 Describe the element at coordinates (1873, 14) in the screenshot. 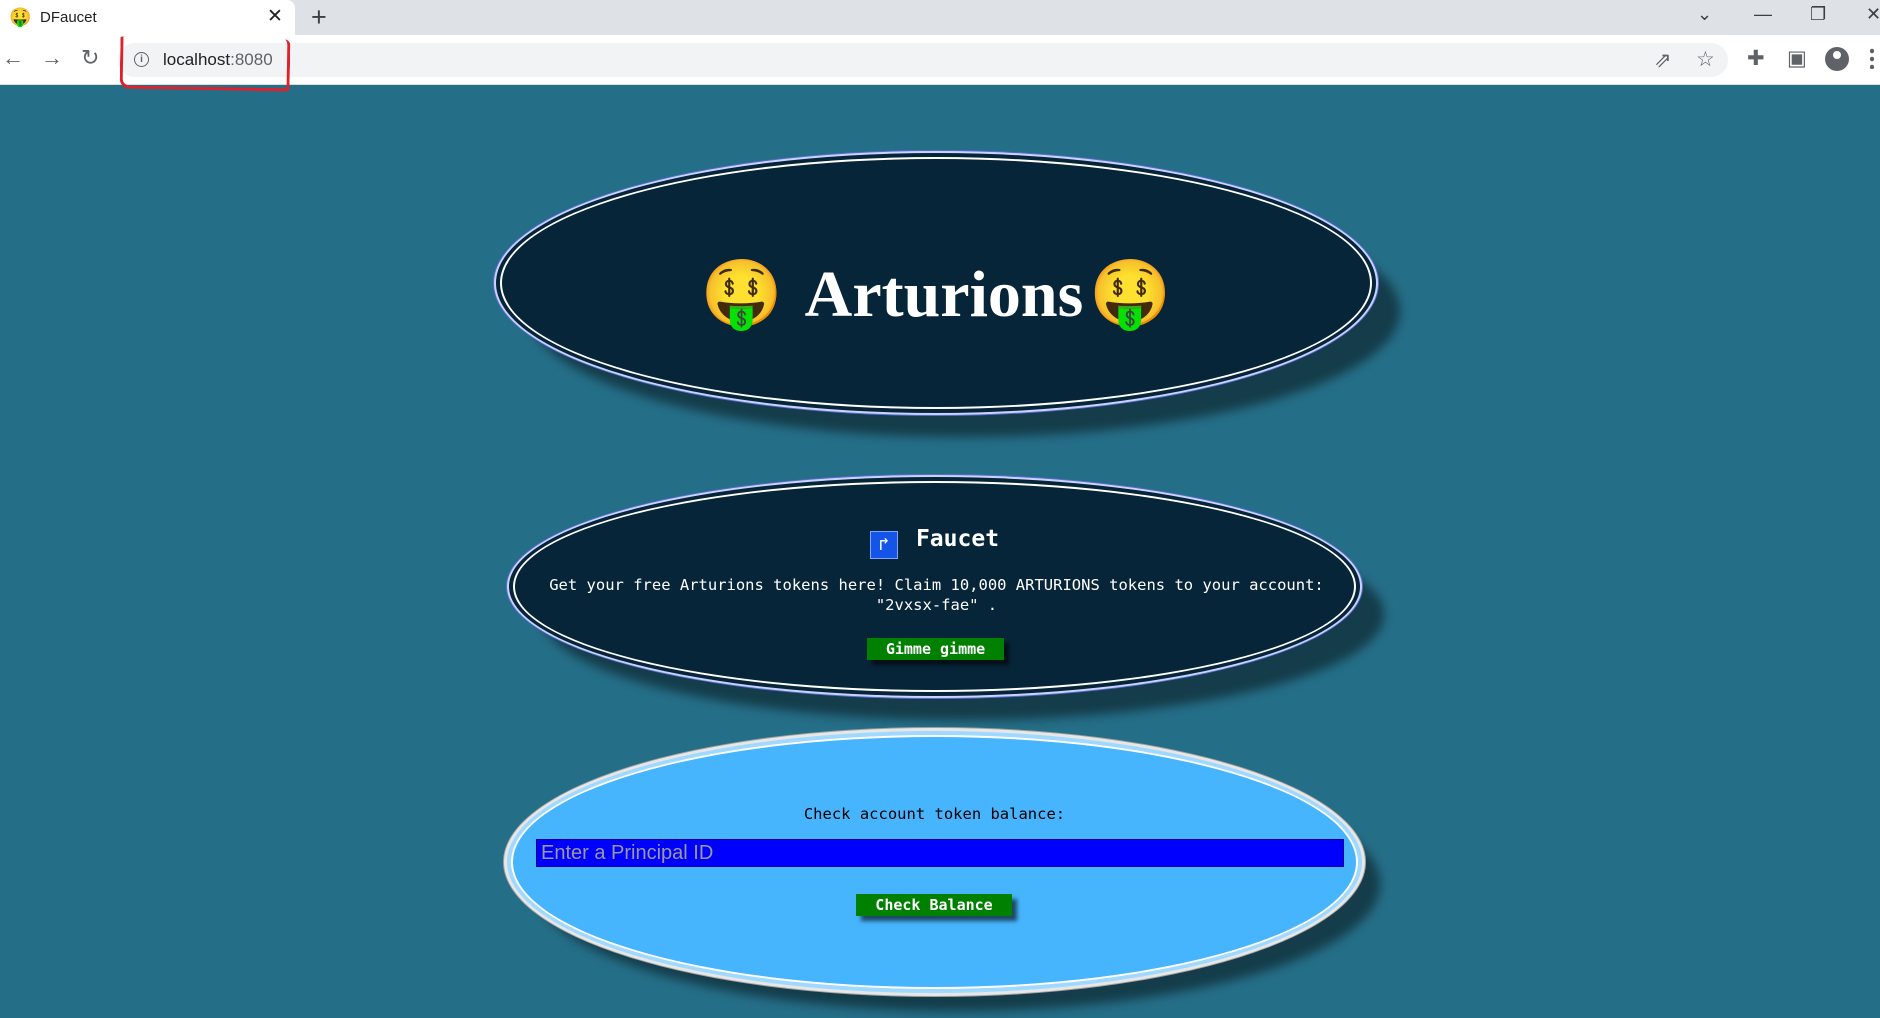

I see `close-window-icon: ✕` at that location.